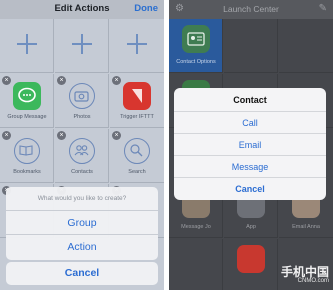 Image resolution: width=333 pixels, height=290 pixels. I want to click on contact-card-icon, so click(196, 39).